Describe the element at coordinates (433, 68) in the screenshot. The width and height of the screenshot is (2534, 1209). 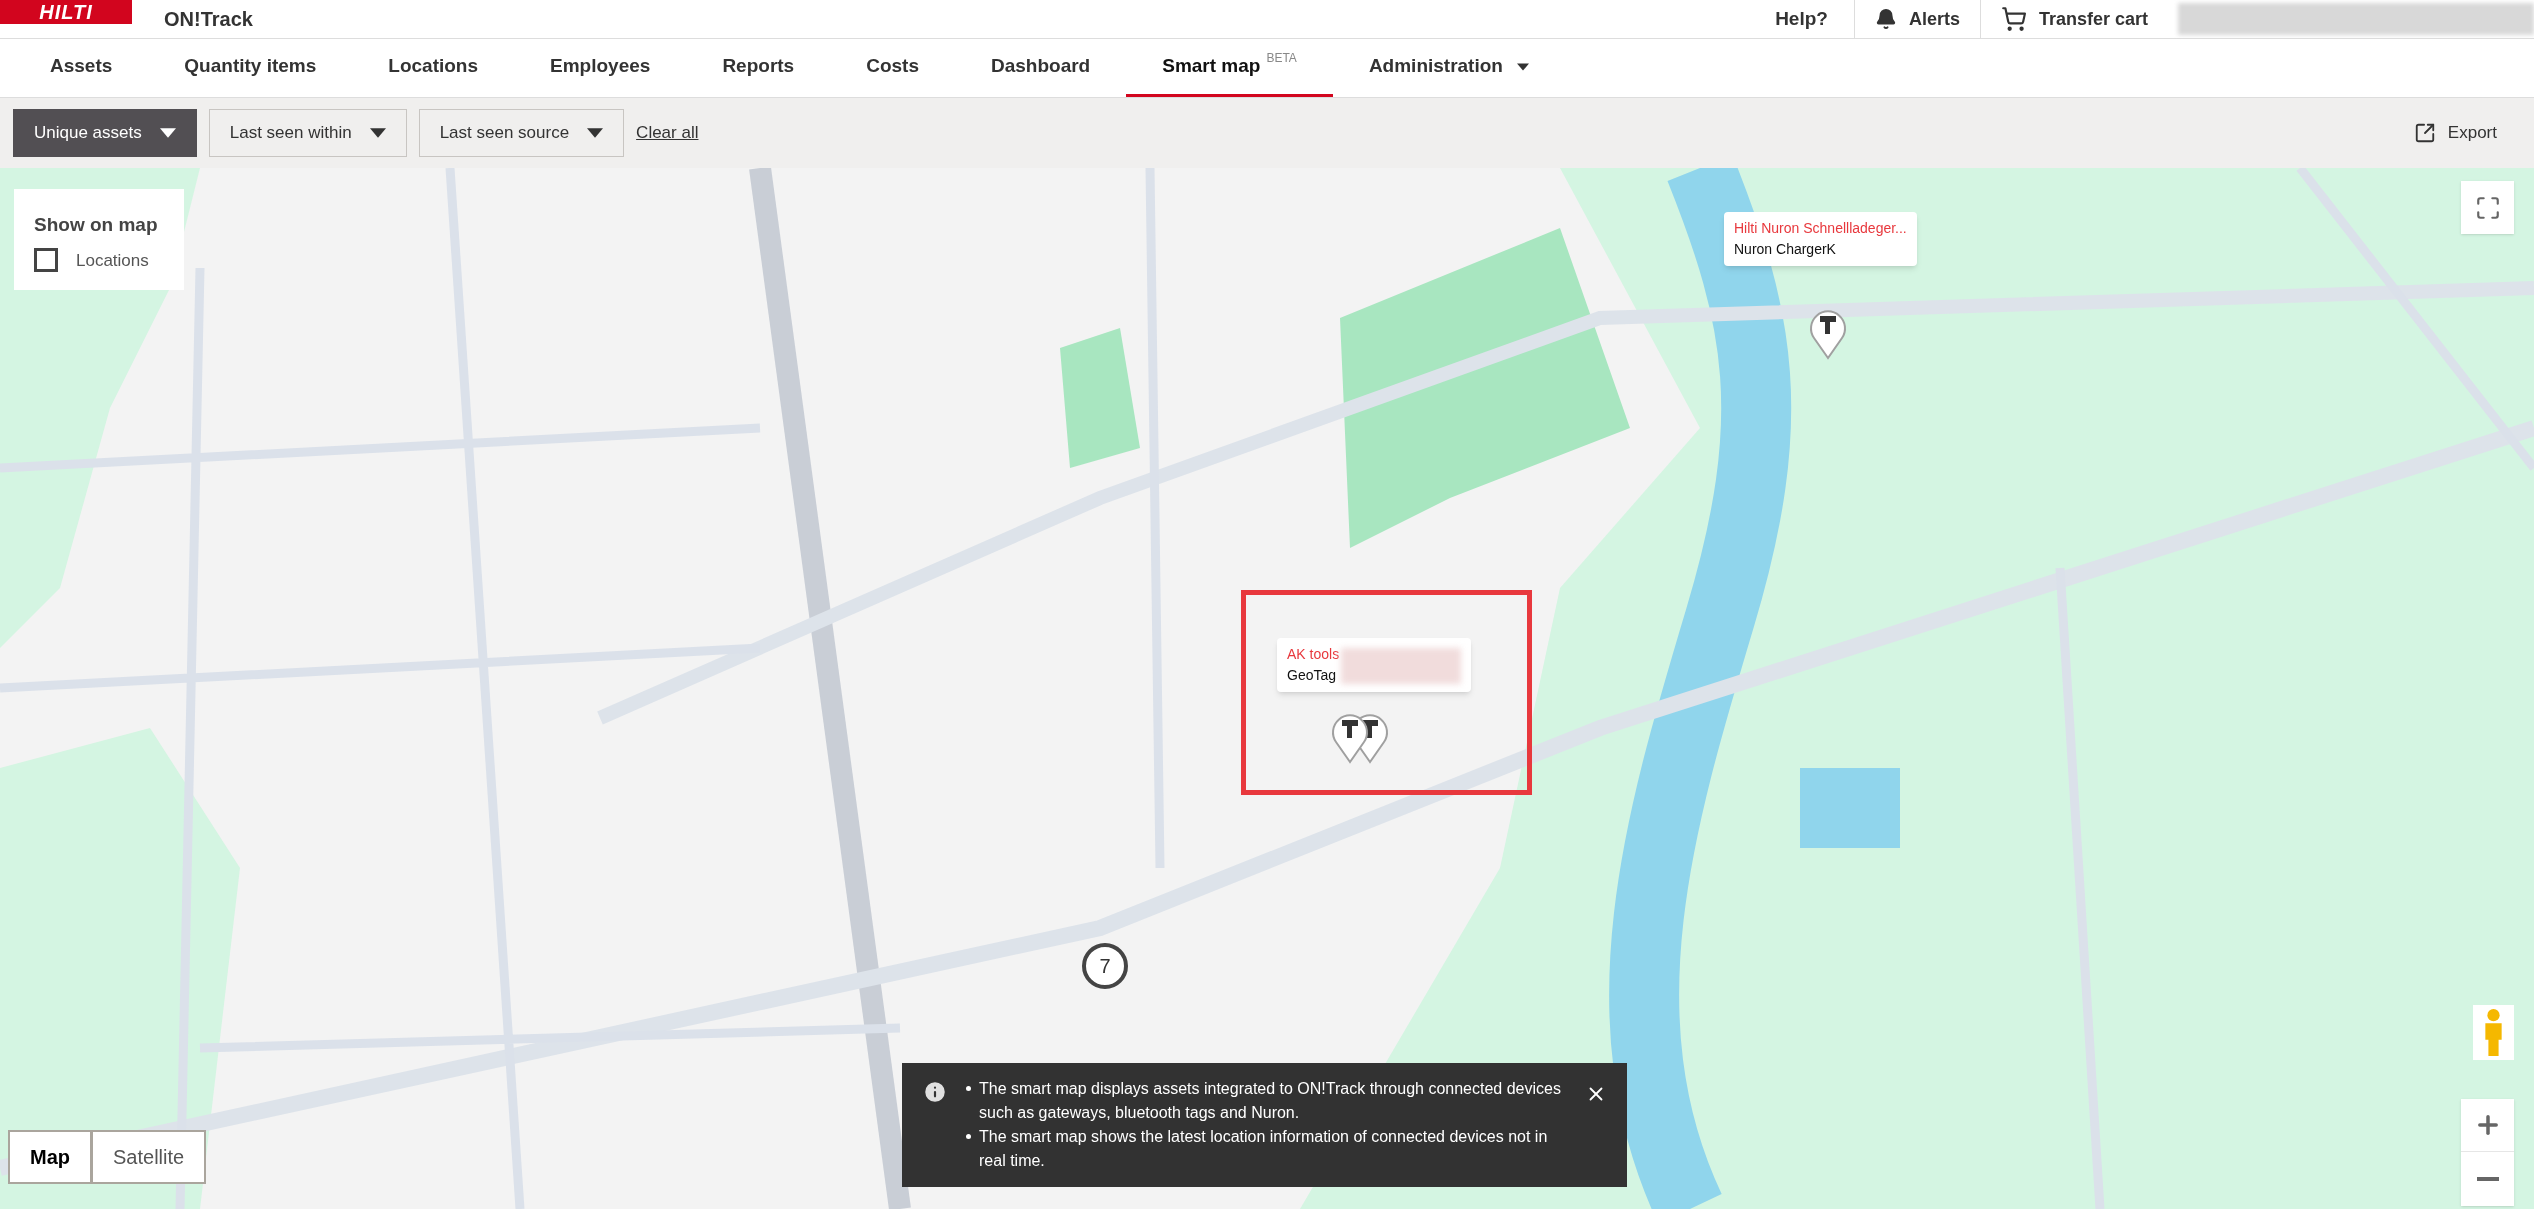
I see `nav-tab: Locations` at that location.